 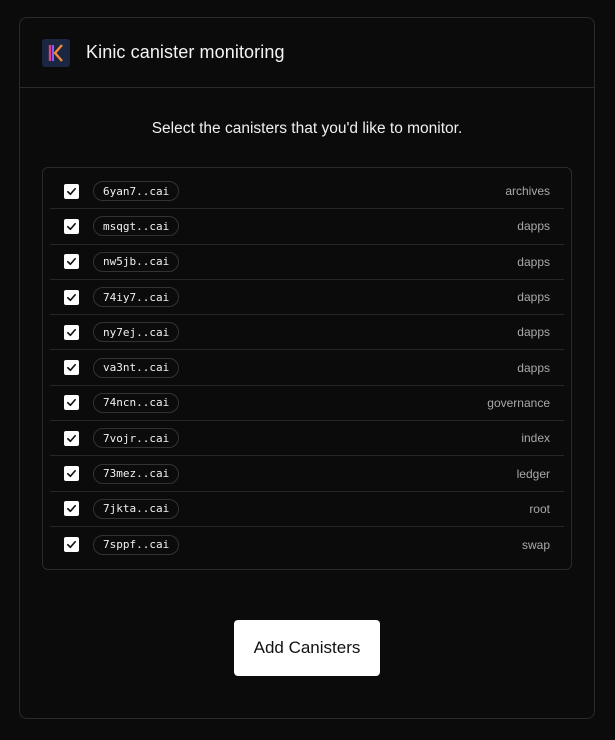 What do you see at coordinates (307, 404) in the screenshot?
I see `canister-row: 74ncn..cai governance` at bounding box center [307, 404].